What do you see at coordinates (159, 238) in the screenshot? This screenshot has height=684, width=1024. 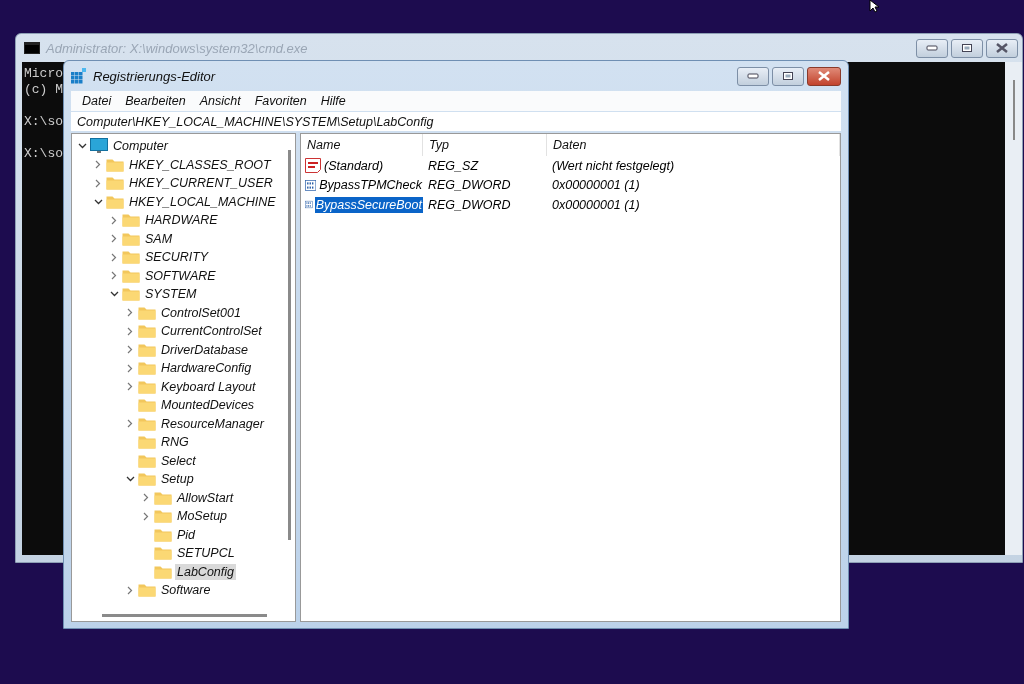 I see `tree-item: SAM` at bounding box center [159, 238].